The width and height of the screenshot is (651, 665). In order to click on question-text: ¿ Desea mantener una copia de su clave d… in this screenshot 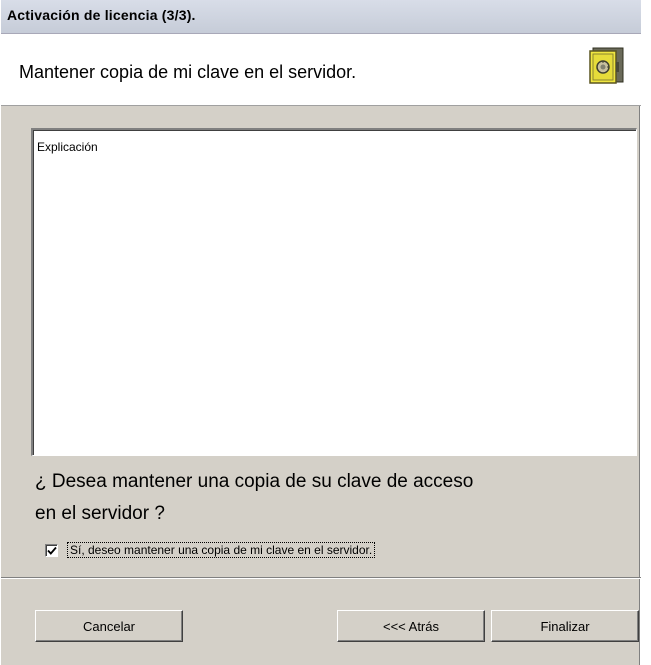, I will do `click(335, 498)`.